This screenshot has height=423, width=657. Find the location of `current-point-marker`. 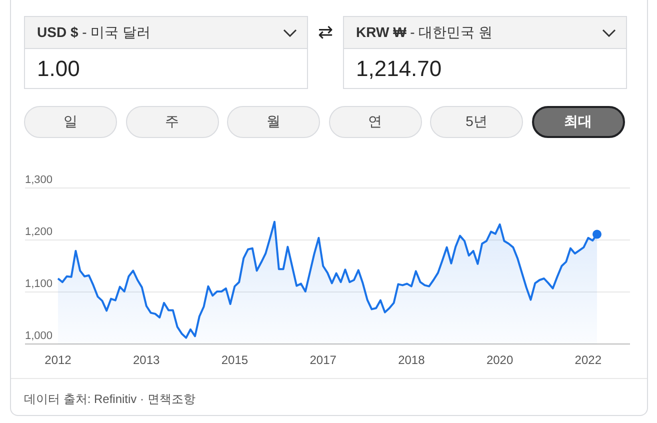

current-point-marker is located at coordinates (597, 234).